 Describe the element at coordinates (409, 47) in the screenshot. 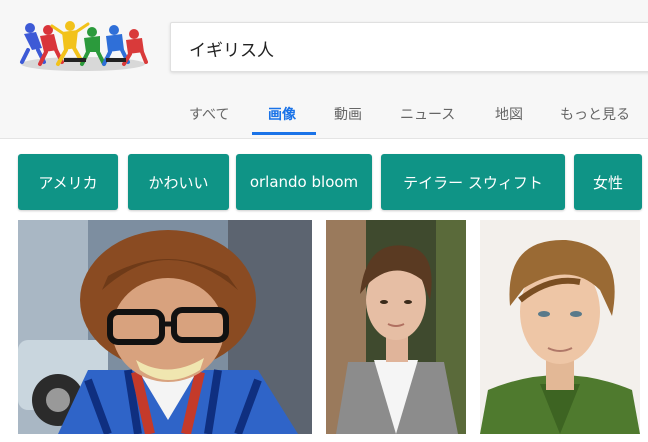

I see `search-input: イギリス人` at that location.